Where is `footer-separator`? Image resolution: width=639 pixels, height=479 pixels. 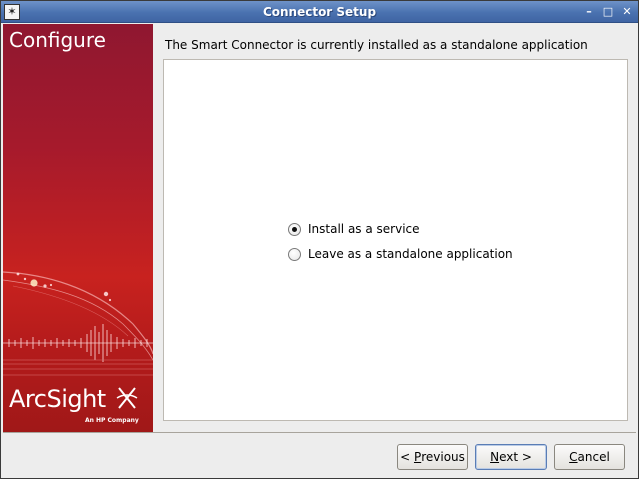 footer-separator is located at coordinates (319, 432).